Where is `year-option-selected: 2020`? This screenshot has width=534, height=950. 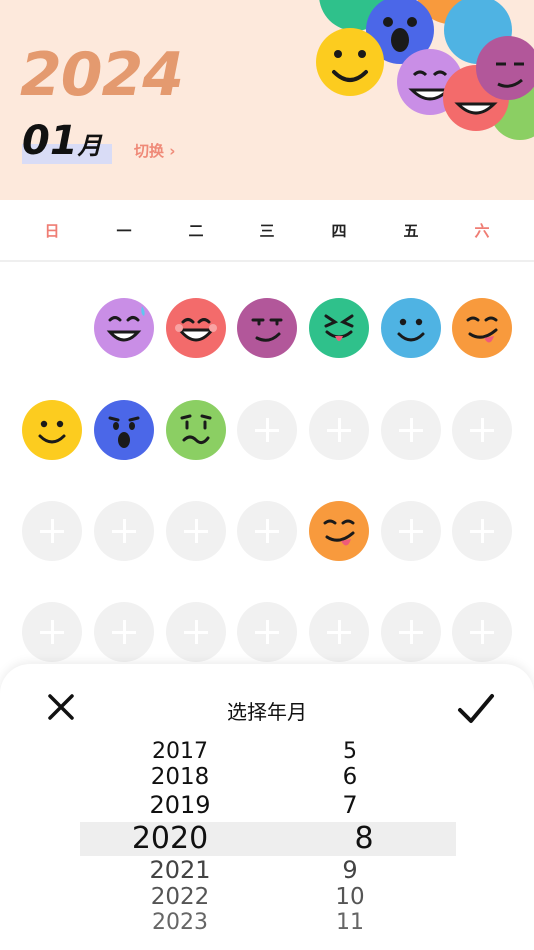
year-option-selected: 2020 is located at coordinates (170, 839).